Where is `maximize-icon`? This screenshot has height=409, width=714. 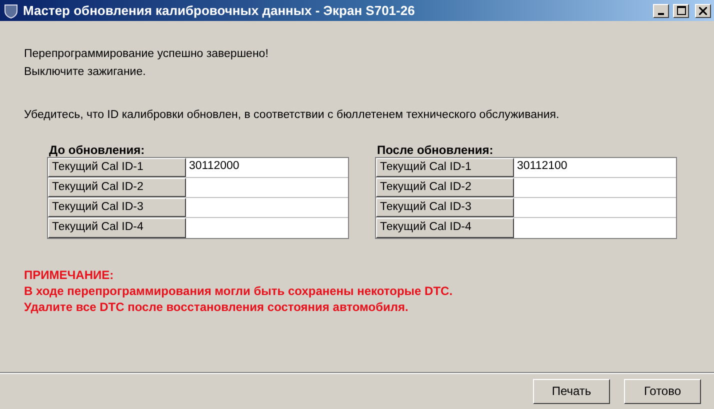 maximize-icon is located at coordinates (681, 10).